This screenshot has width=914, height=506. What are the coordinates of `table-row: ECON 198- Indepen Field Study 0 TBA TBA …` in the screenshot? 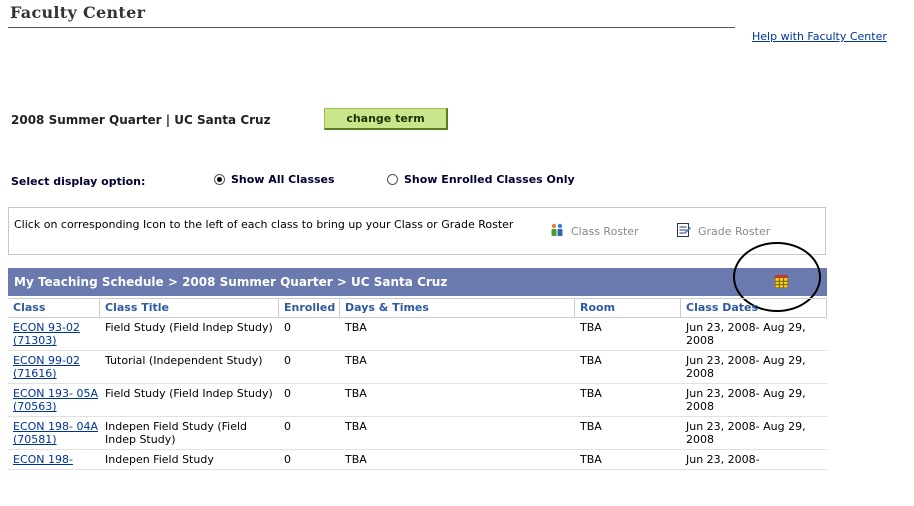 It's located at (417, 460).